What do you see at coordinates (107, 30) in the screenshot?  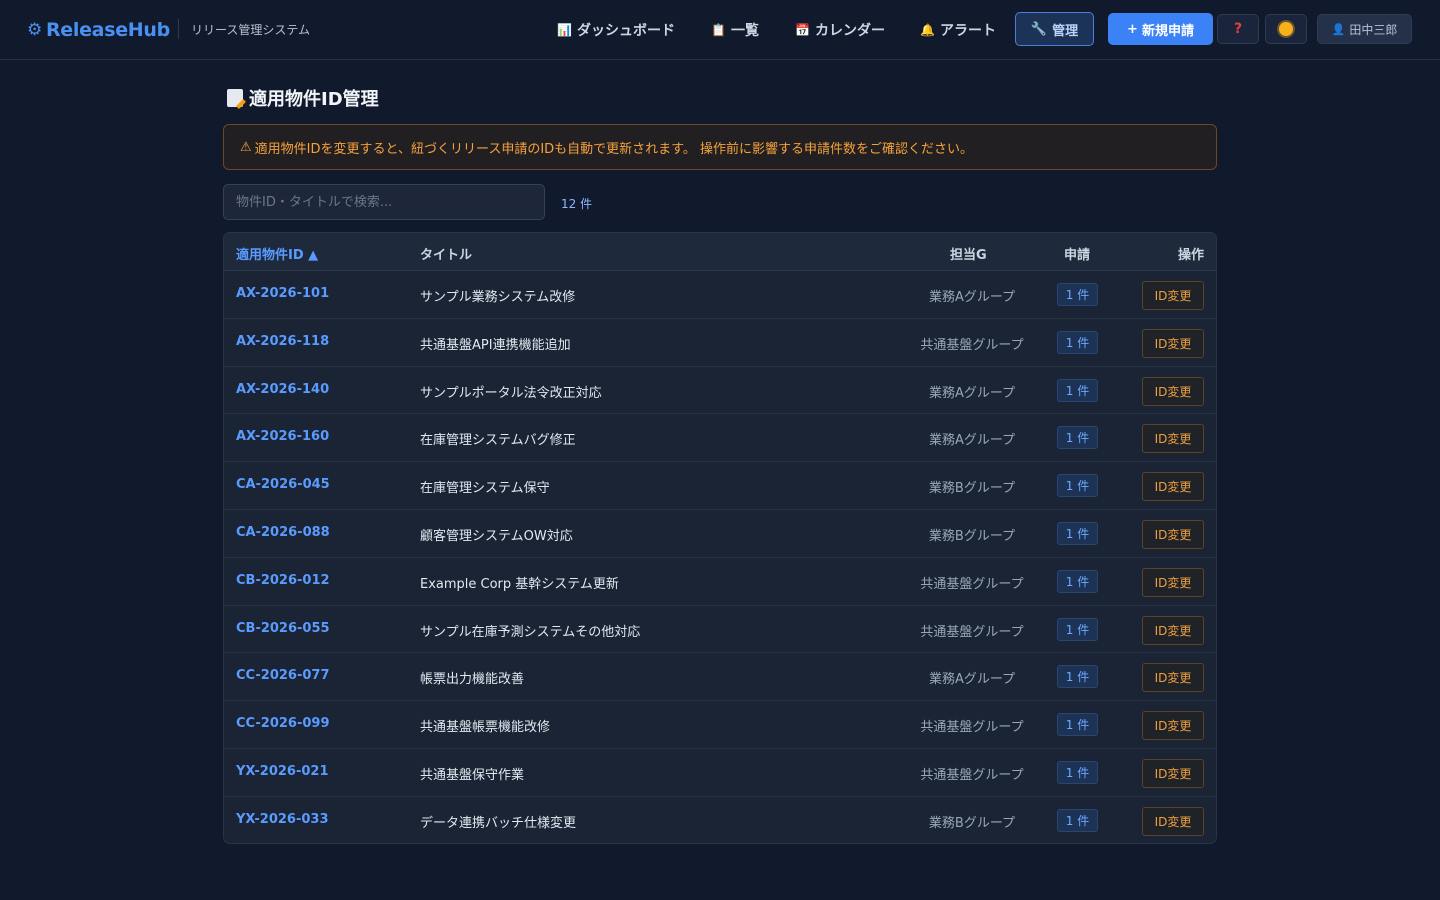 I see `brand-name: ReleaseHub` at bounding box center [107, 30].